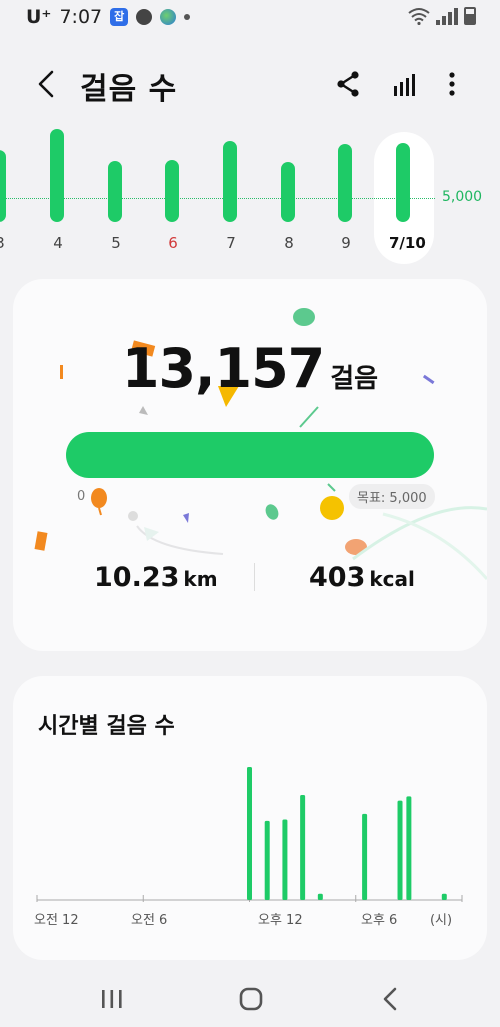  I want to click on week-day-label: 5, so click(116, 243).